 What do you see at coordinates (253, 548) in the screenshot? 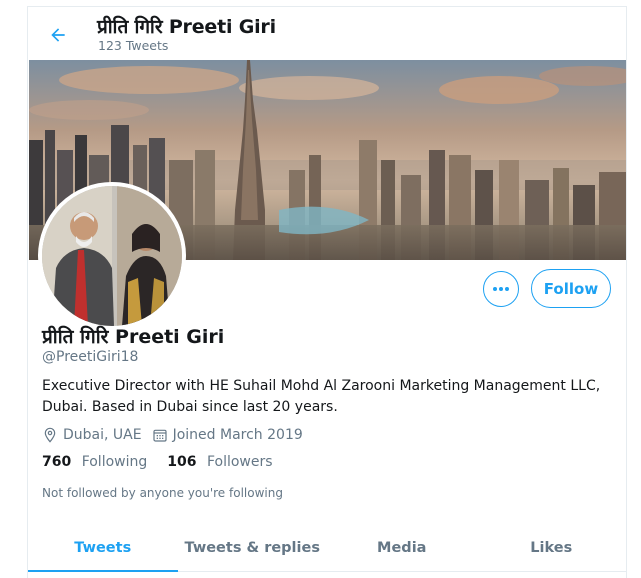
I see `tab-tweets-and-replies: Tweets & replies` at bounding box center [253, 548].